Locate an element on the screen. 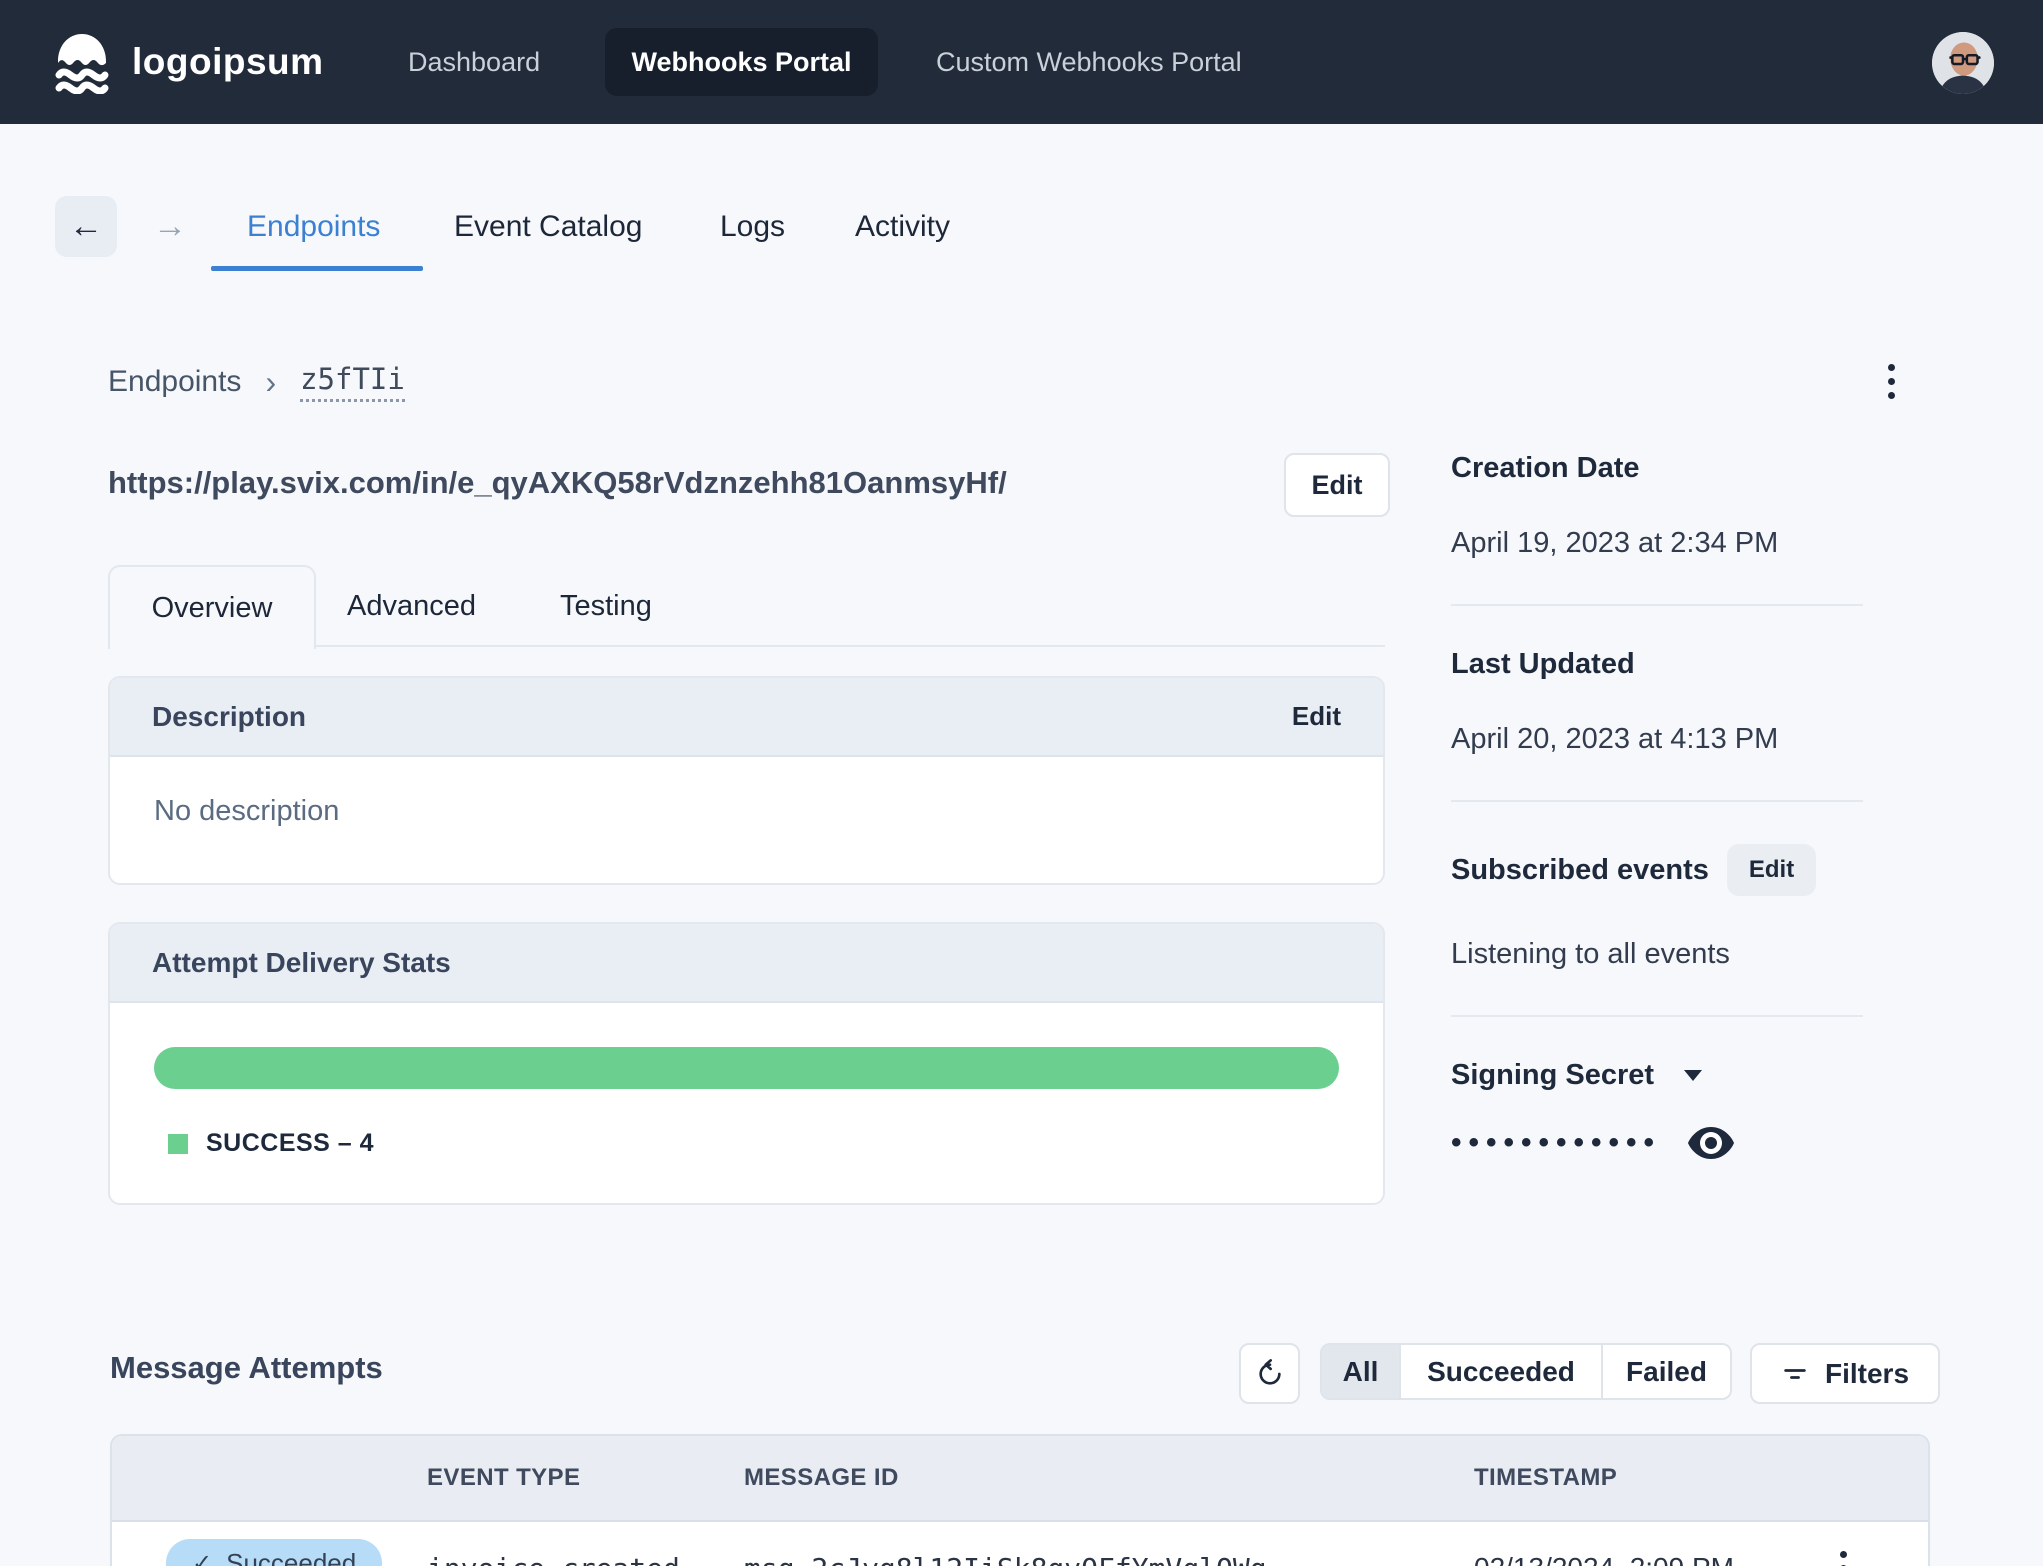  tab-testing: Testing is located at coordinates (606, 606).